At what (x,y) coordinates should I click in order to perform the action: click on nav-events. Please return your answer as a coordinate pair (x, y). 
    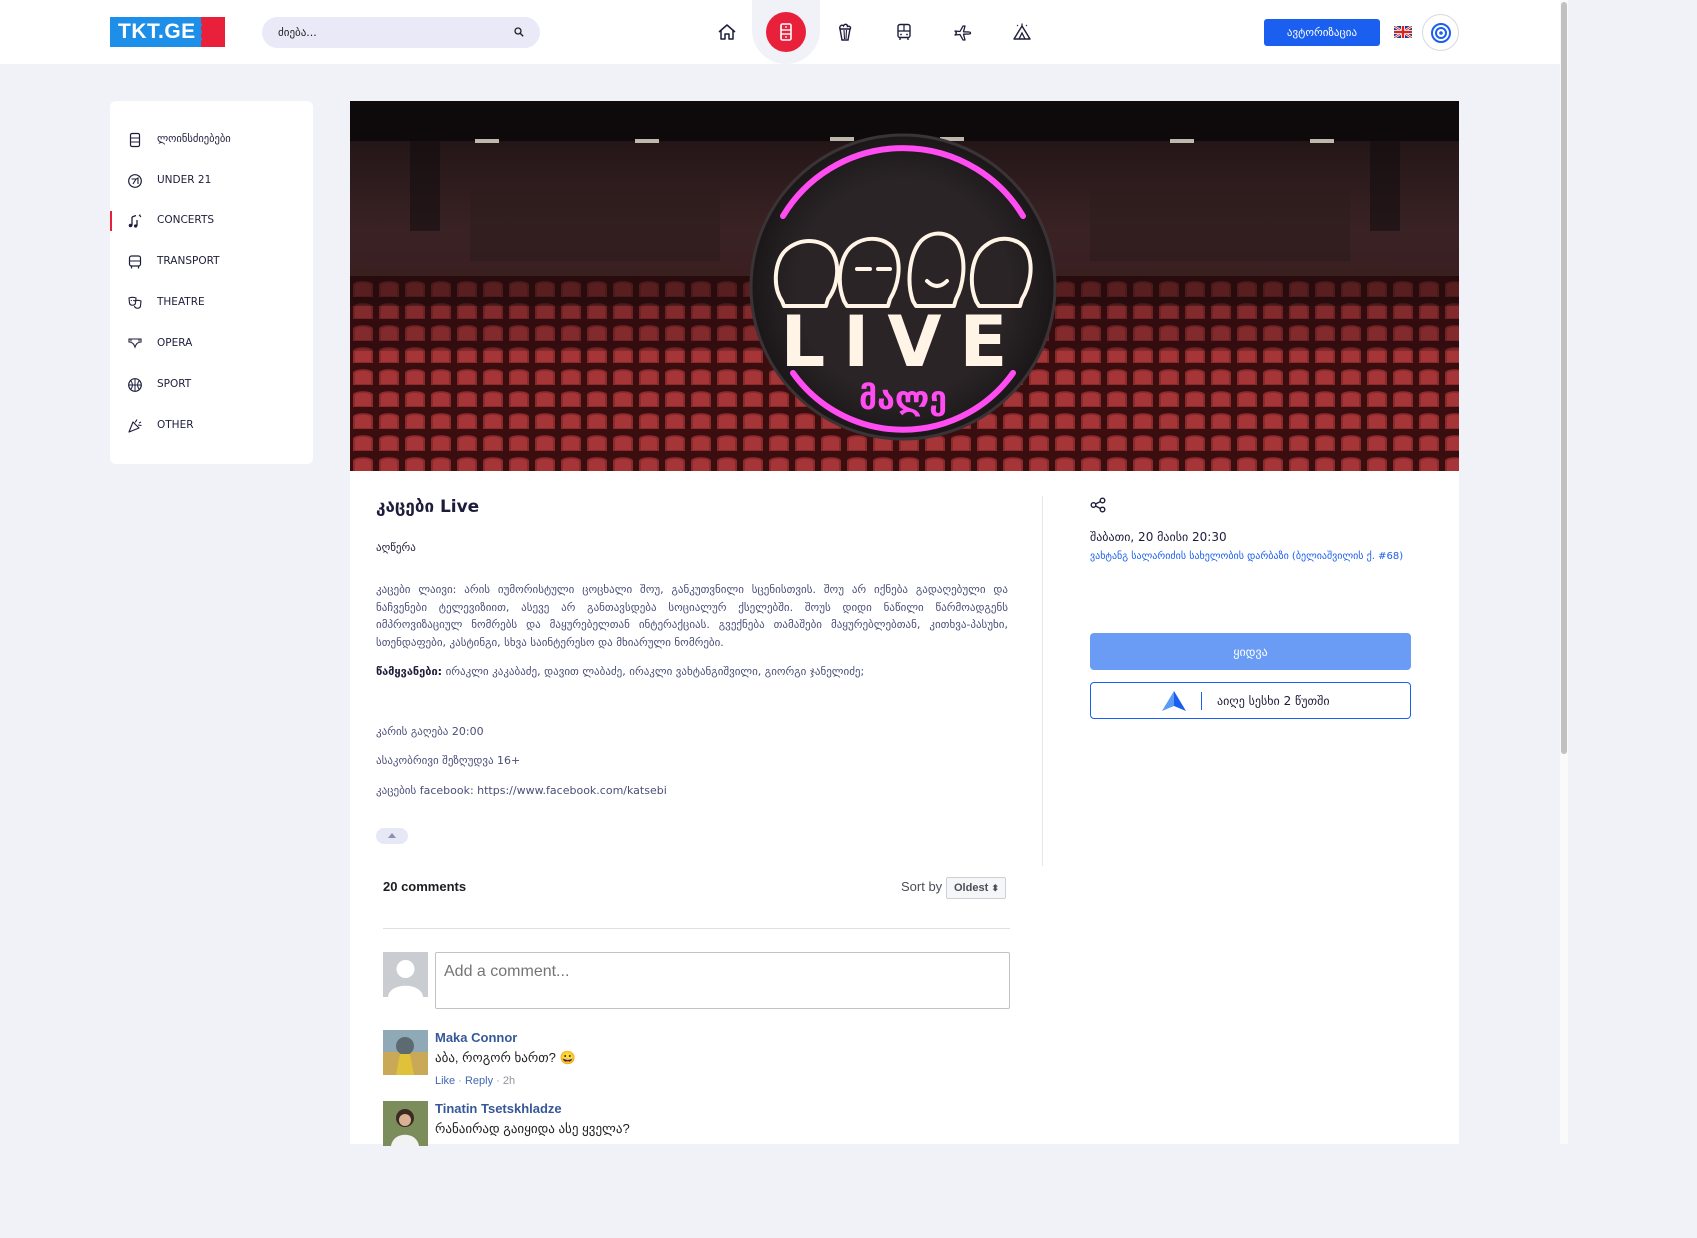
    Looking at the image, I should click on (786, 32).